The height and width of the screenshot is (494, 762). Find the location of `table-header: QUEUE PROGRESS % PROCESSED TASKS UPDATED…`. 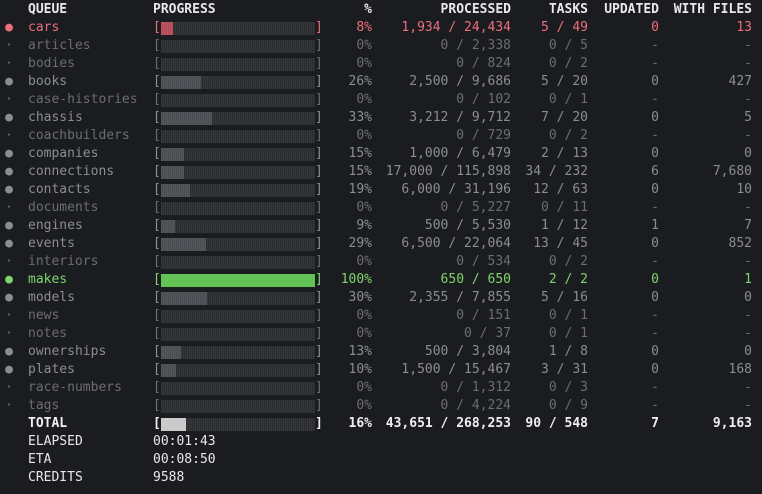

table-header: QUEUE PROGRESS % PROCESSED TASKS UPDATED… is located at coordinates (381, 10).